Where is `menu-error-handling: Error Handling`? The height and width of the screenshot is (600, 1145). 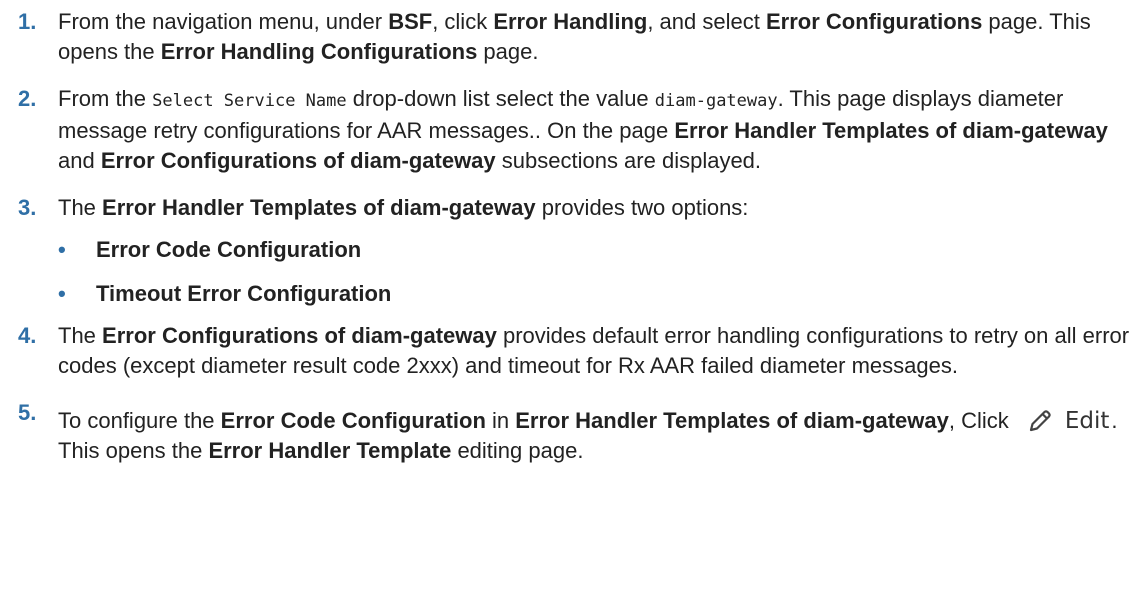
menu-error-handling: Error Handling is located at coordinates (570, 21).